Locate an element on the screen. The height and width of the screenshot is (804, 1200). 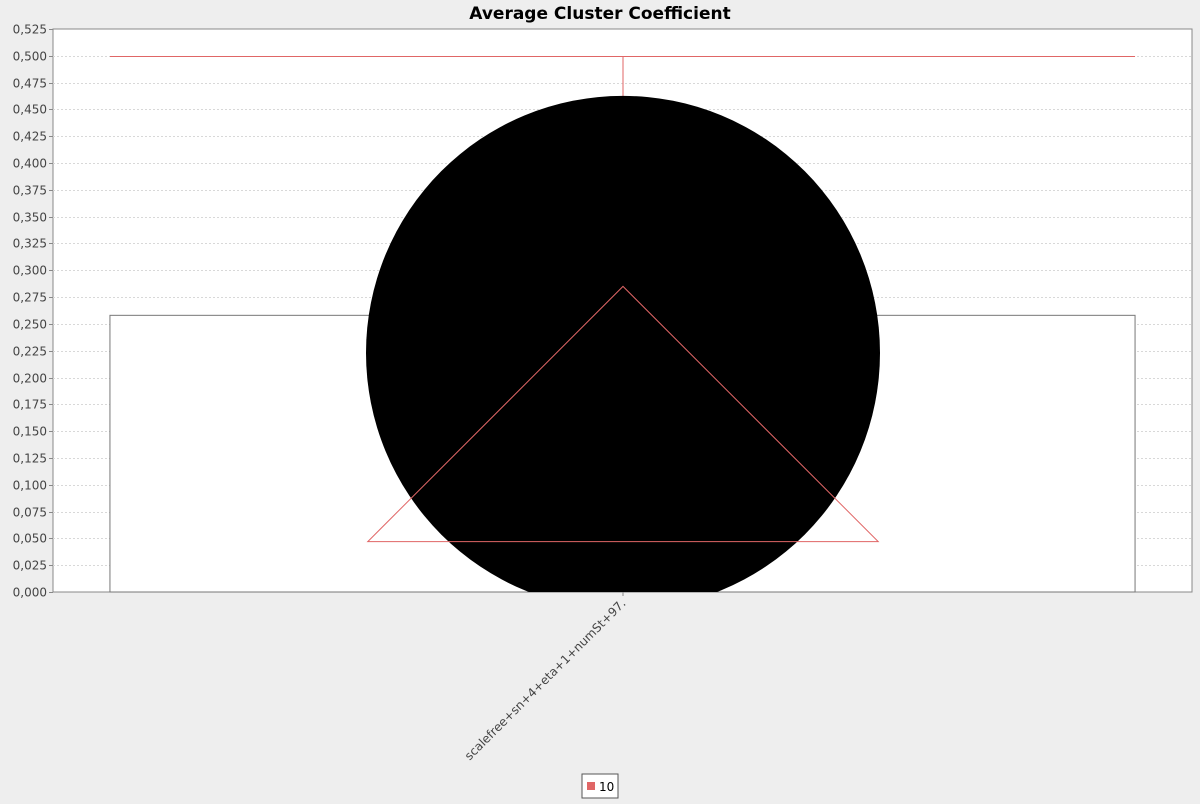
y-tick-label: 0,375 is located at coordinates (30, 191).